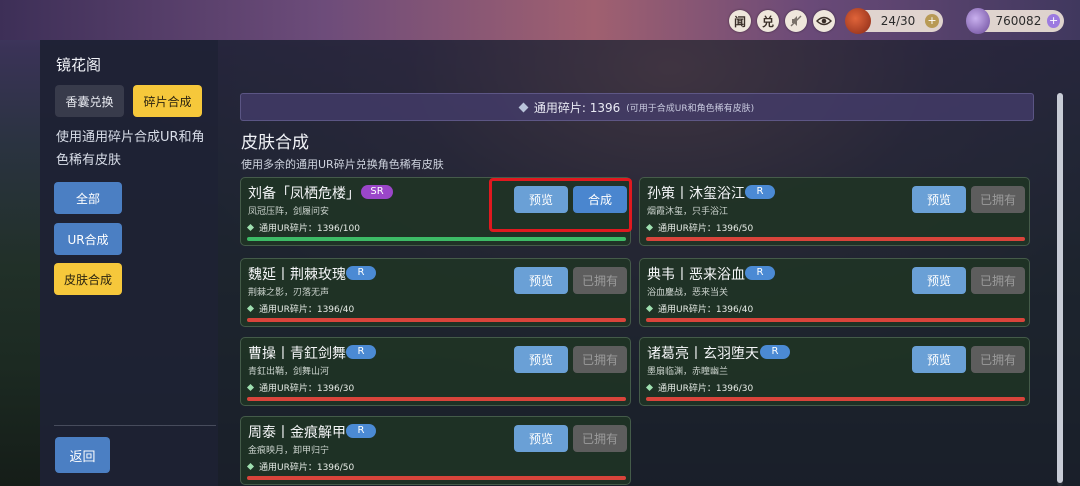  What do you see at coordinates (688, 212) in the screenshot?
I see `skin-flavor: 烟霞沐玺，只手浴江` at bounding box center [688, 212].